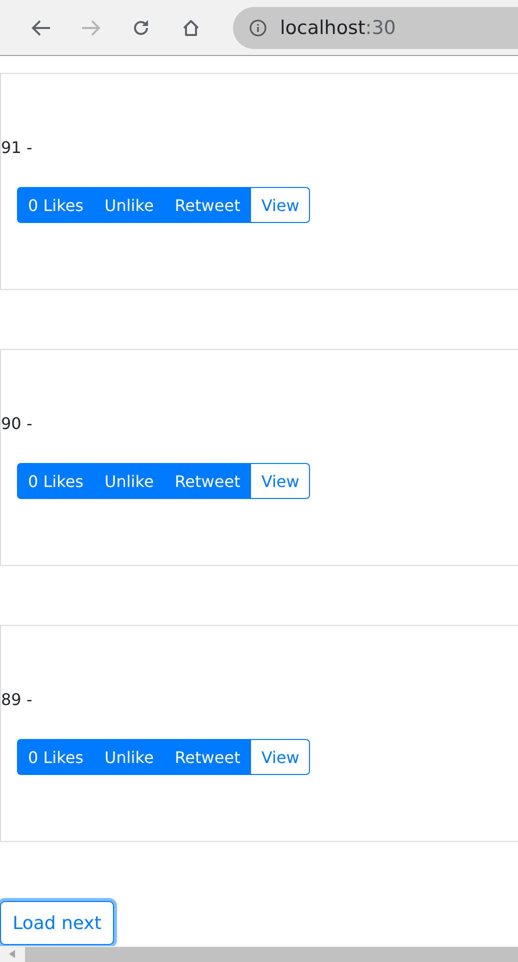 This screenshot has height=962, width=518. I want to click on url-text: localhost:30, so click(338, 27).